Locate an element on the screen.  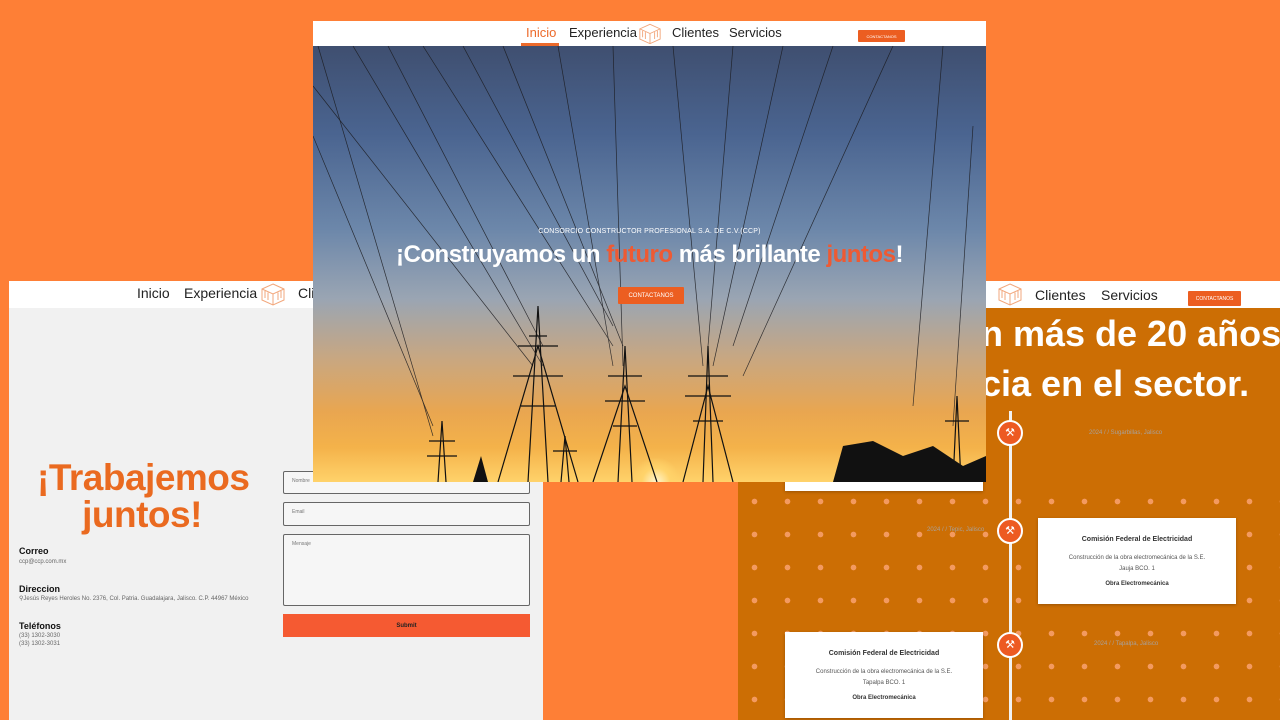
timeline-date: 2024 / / Sugarbillas, Jalisco is located at coordinates (1126, 433).